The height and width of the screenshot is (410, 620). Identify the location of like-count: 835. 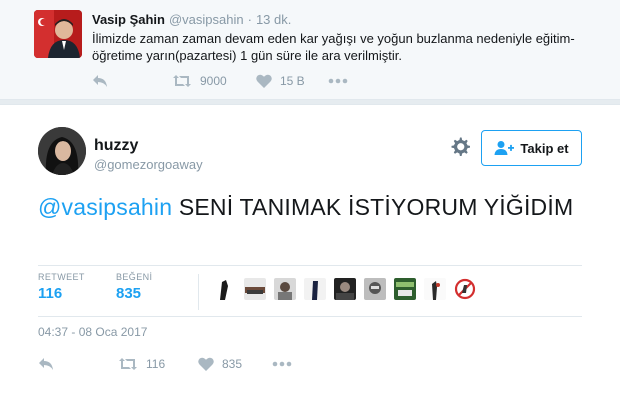
(232, 364).